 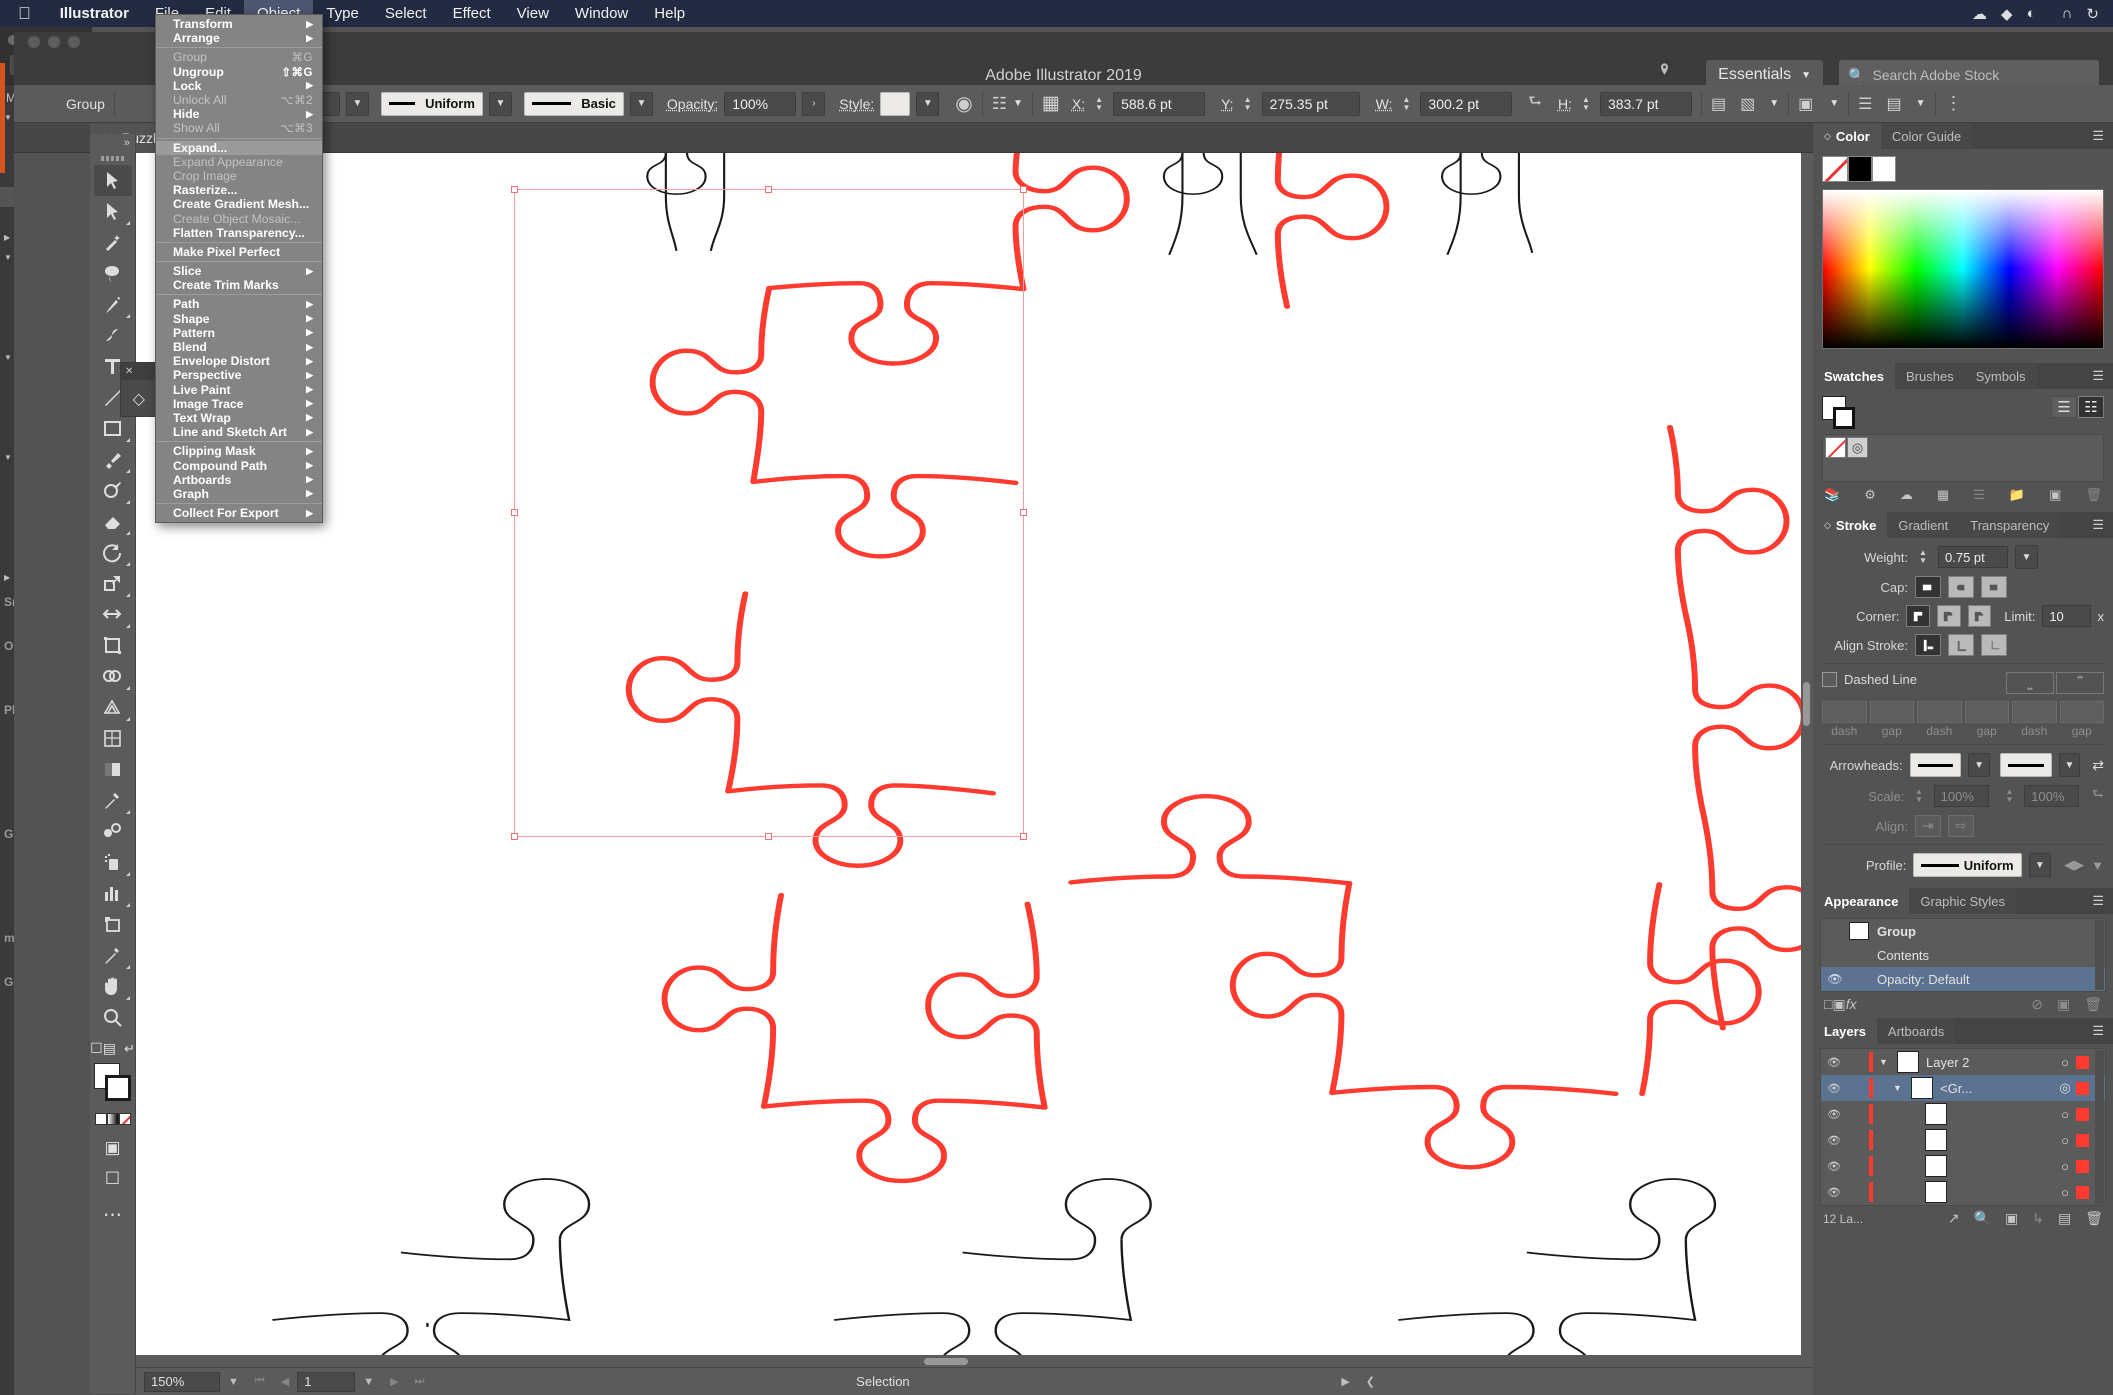 What do you see at coordinates (1747, 104) in the screenshot?
I see `select-similar-icon: ▧` at bounding box center [1747, 104].